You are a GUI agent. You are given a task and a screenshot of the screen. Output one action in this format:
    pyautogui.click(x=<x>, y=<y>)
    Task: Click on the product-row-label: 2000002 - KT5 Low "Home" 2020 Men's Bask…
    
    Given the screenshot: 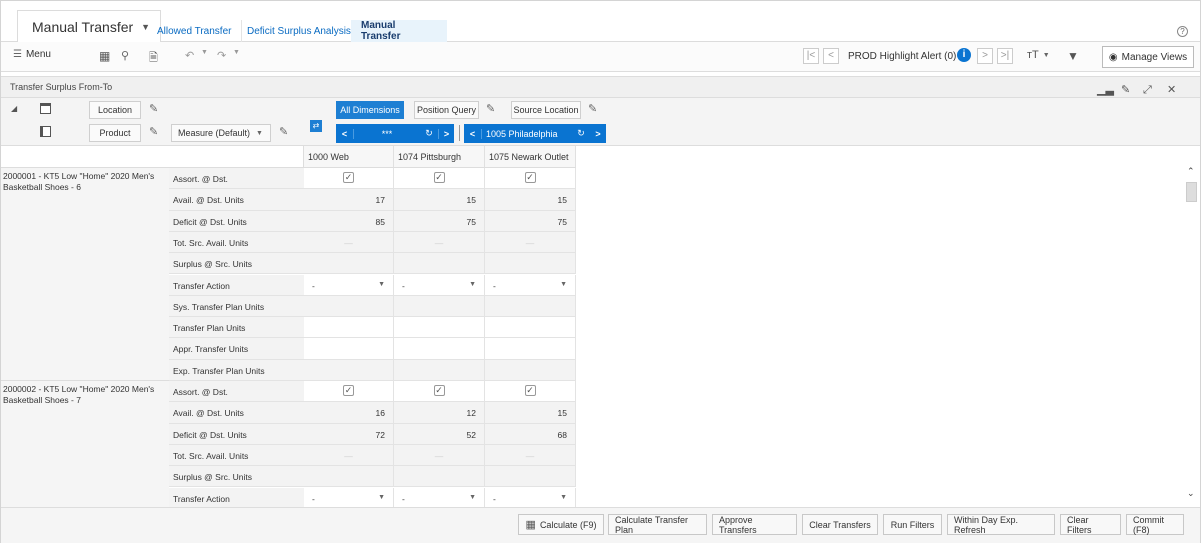 What is the action you would take?
    pyautogui.click(x=85, y=444)
    